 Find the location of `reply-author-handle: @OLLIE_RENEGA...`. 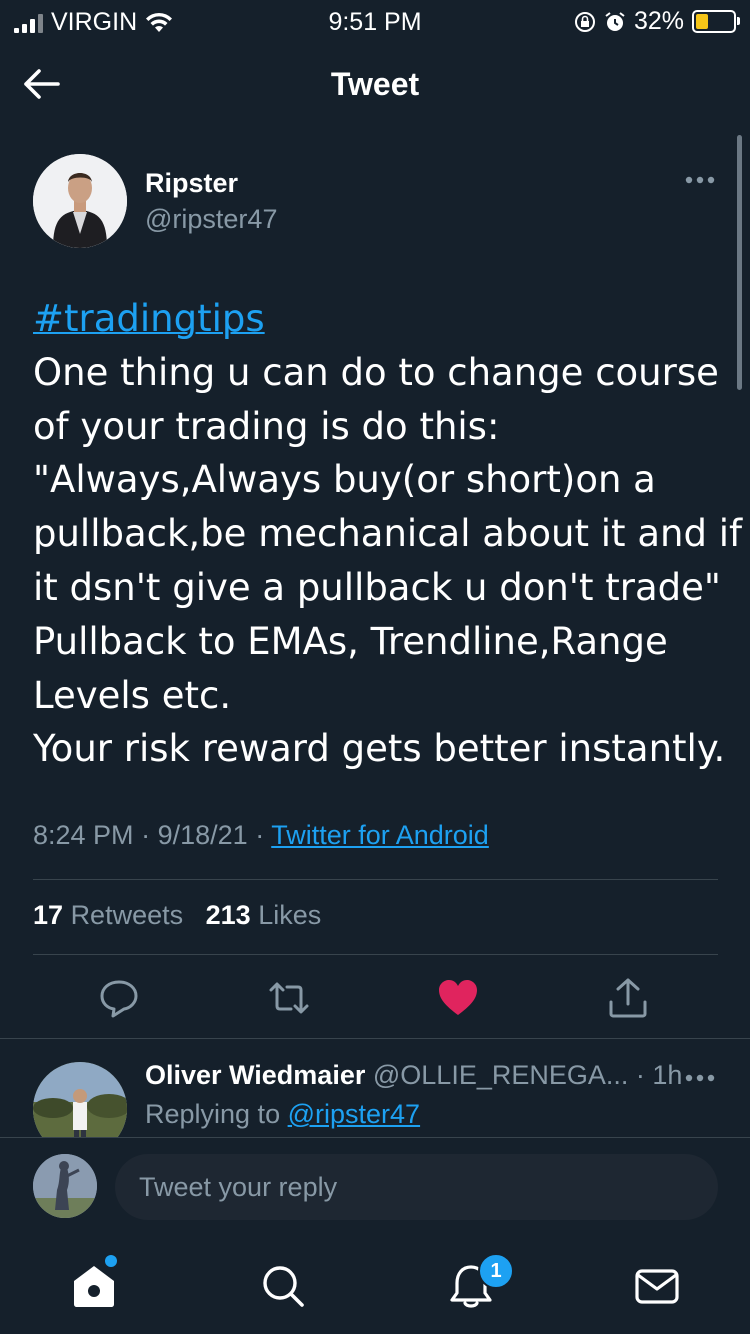

reply-author-handle: @OLLIE_RENEGA... is located at coordinates (501, 1075).